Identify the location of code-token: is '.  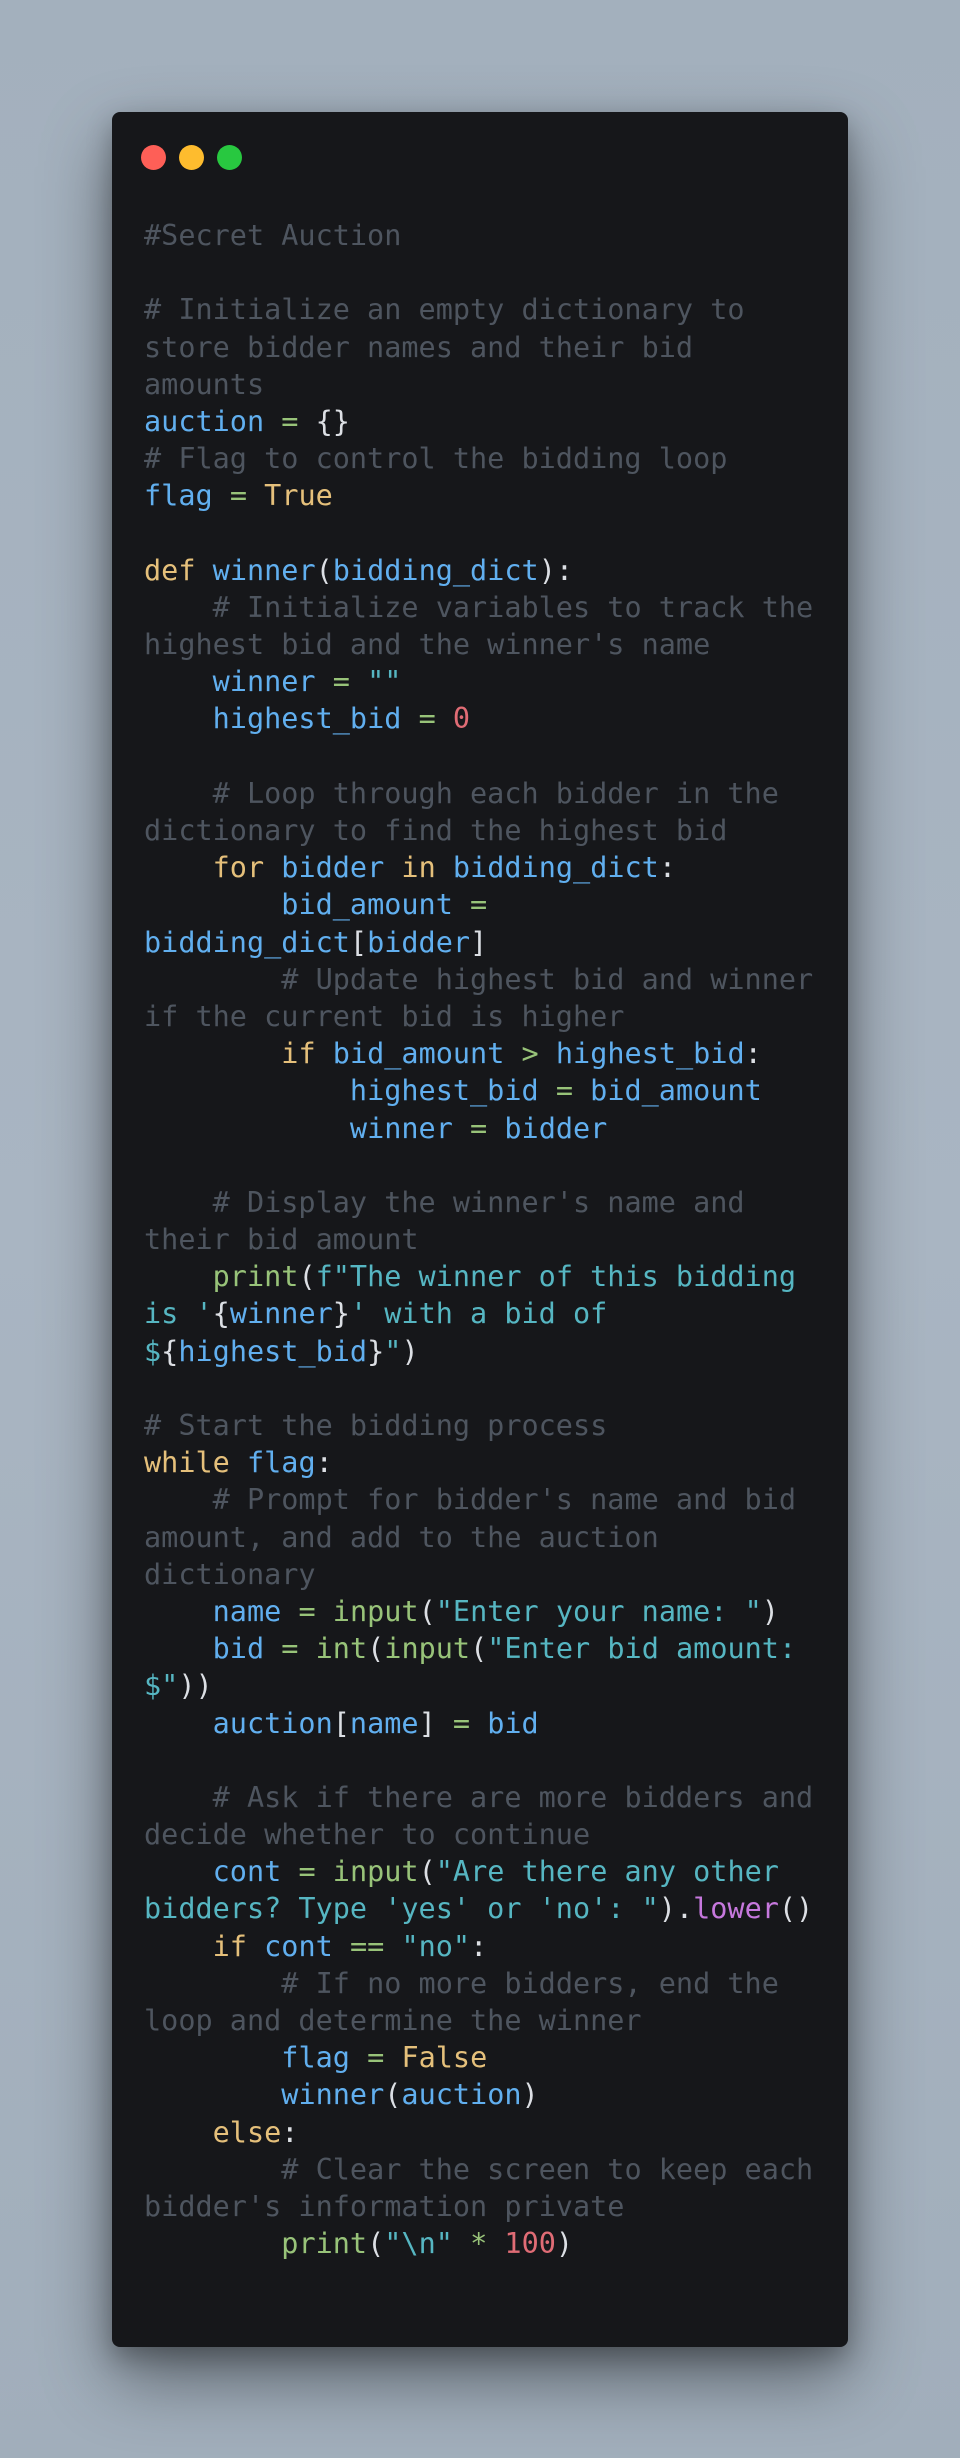
(178, 1314).